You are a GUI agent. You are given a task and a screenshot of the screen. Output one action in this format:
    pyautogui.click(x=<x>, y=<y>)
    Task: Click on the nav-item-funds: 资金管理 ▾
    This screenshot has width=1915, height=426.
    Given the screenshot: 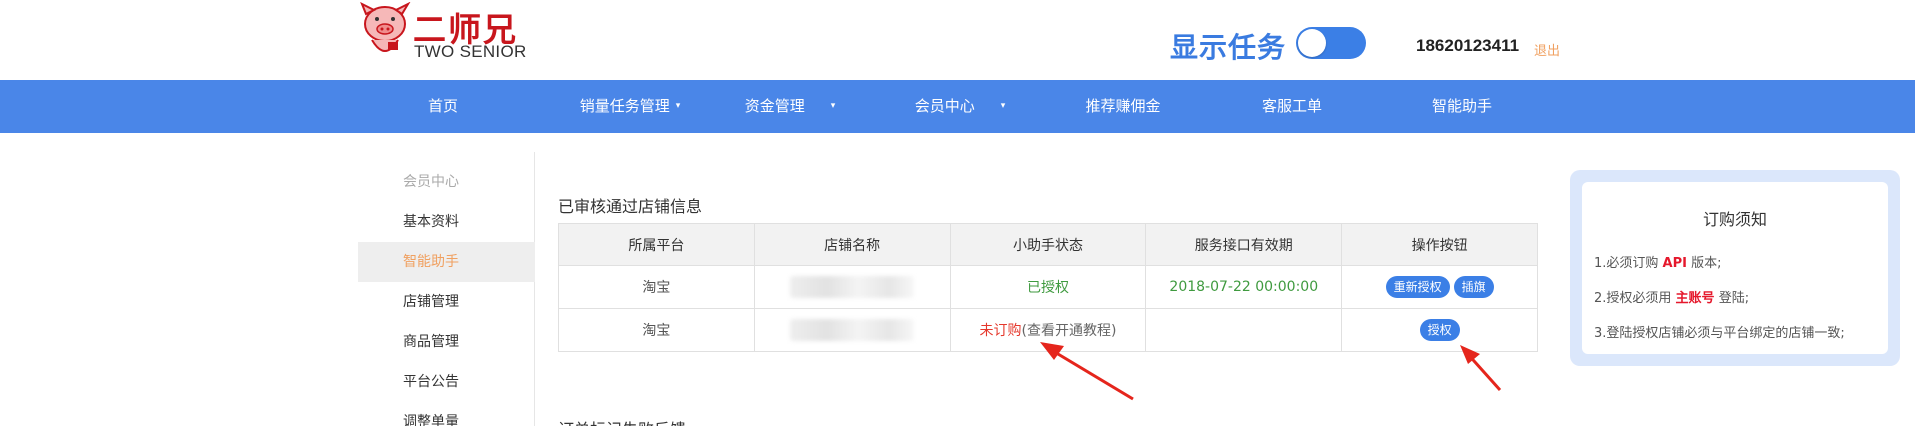 What is the action you would take?
    pyautogui.click(x=790, y=106)
    